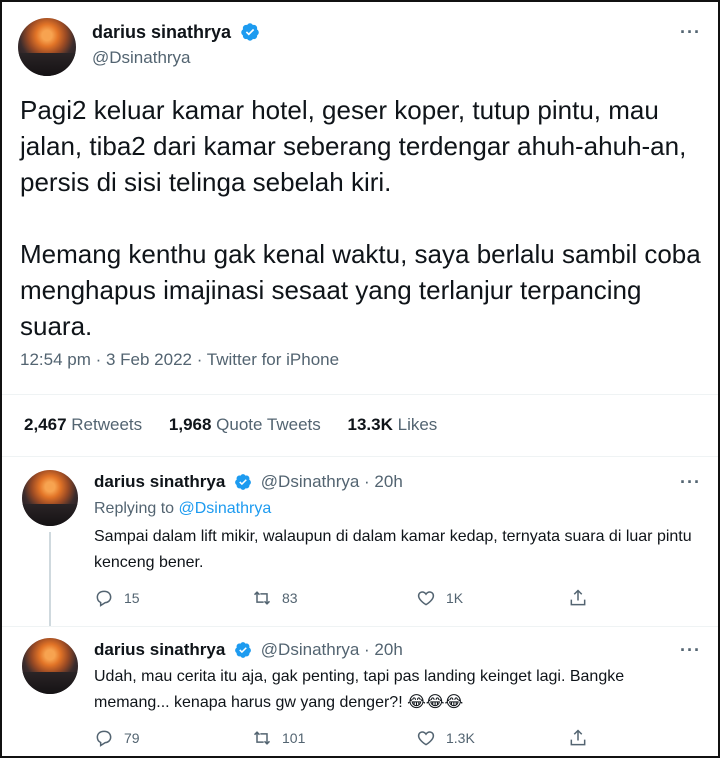  I want to click on reply-actions: 79 101 1.3K, so click(341, 738).